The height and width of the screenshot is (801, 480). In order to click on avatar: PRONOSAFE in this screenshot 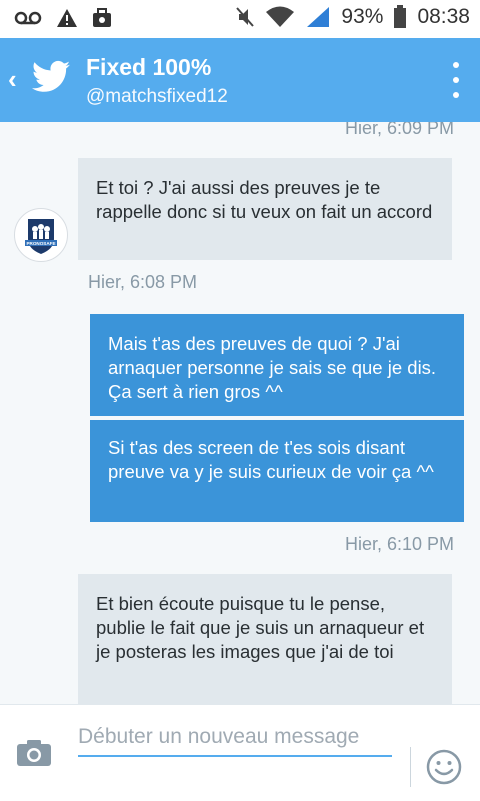, I will do `click(41, 235)`.